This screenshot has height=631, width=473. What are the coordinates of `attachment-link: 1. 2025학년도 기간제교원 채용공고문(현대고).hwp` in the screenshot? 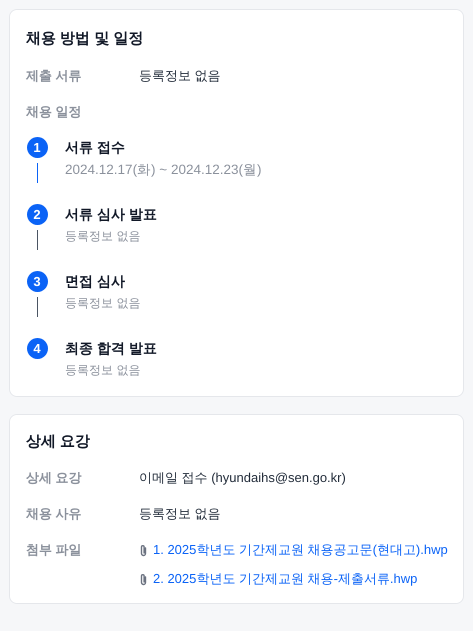 It's located at (300, 550).